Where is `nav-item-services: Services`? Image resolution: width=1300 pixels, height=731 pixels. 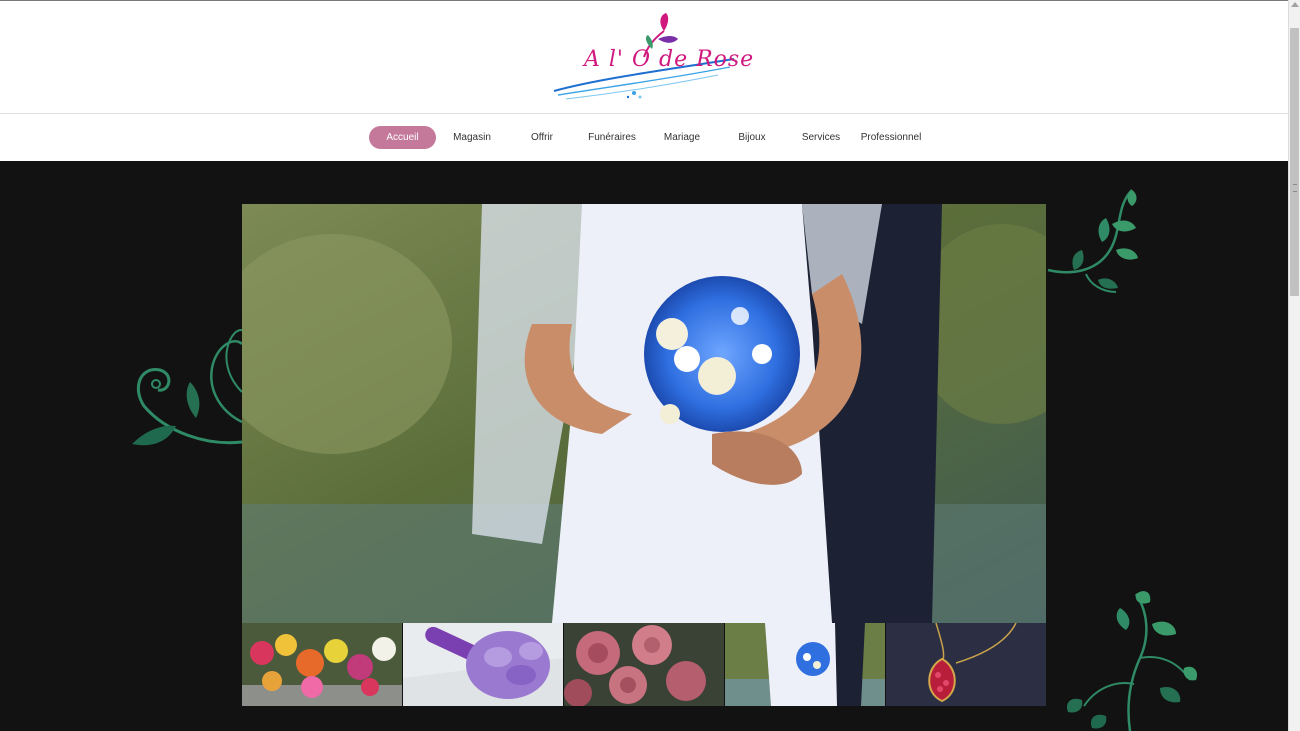
nav-item-services: Services is located at coordinates (821, 137).